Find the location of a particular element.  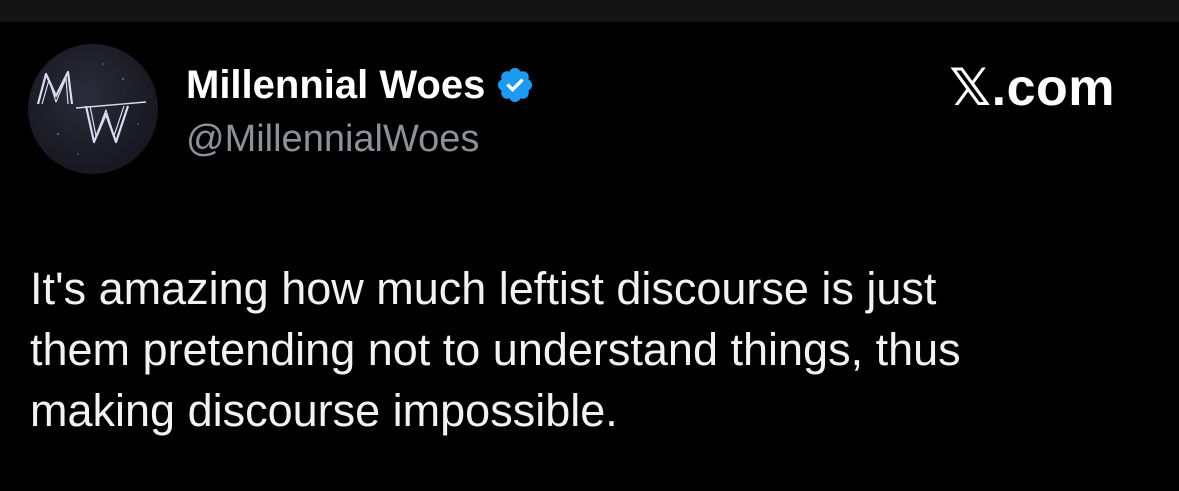

author-display-name: Millennial Woes is located at coordinates (360, 85).